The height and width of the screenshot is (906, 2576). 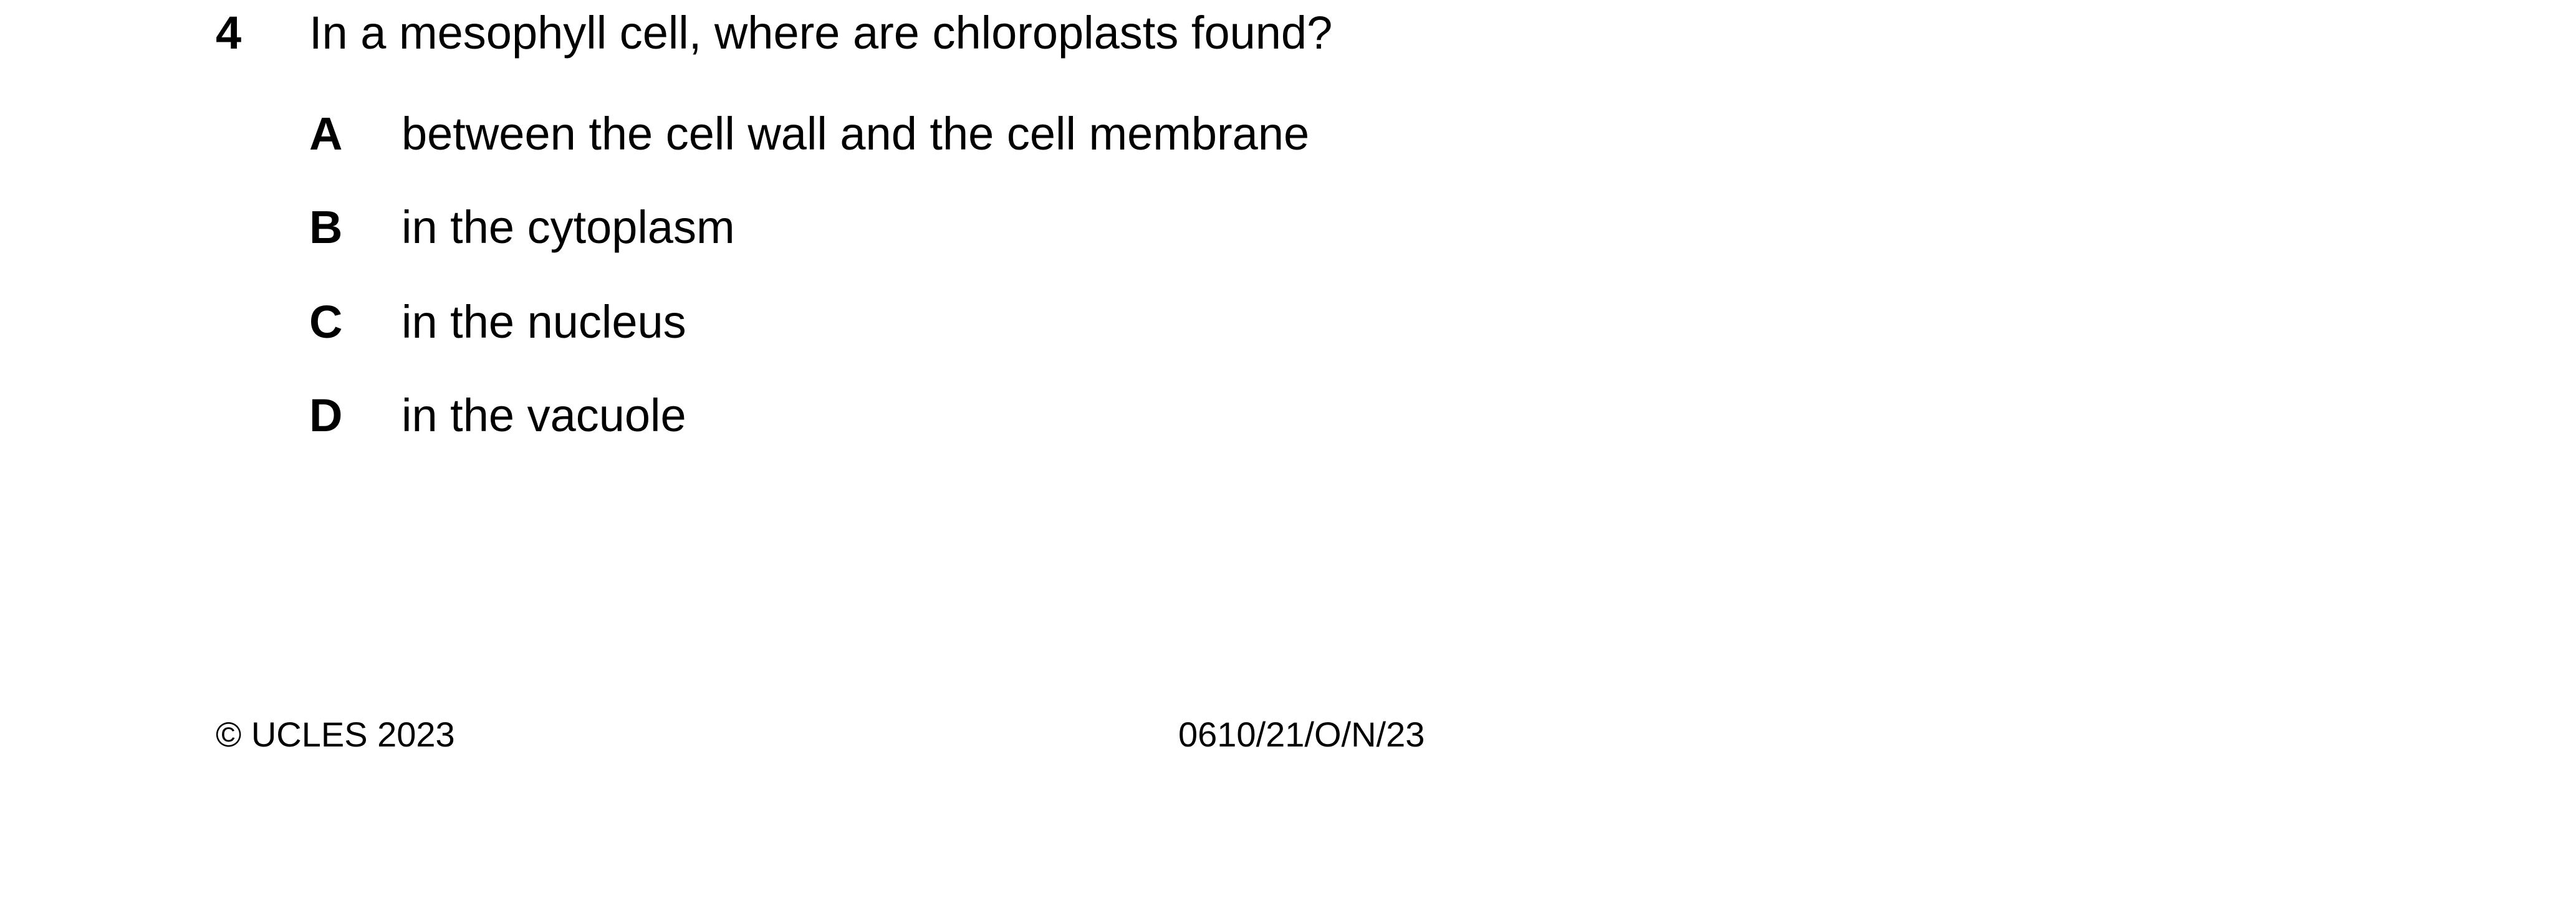 What do you see at coordinates (335, 734) in the screenshot?
I see `copyright-notice: © UCLES 2023` at bounding box center [335, 734].